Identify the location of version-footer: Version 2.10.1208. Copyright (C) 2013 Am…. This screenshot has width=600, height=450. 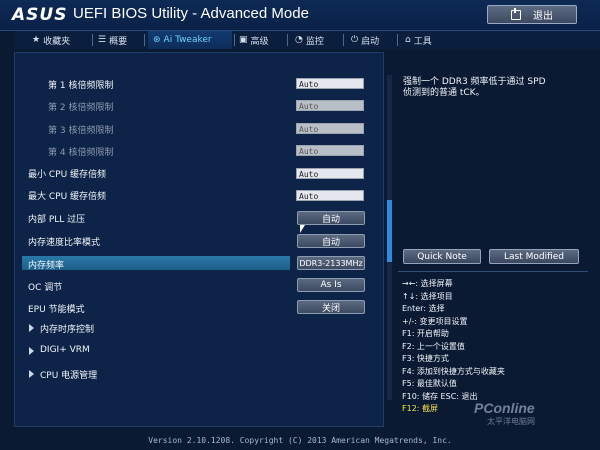
(300, 440).